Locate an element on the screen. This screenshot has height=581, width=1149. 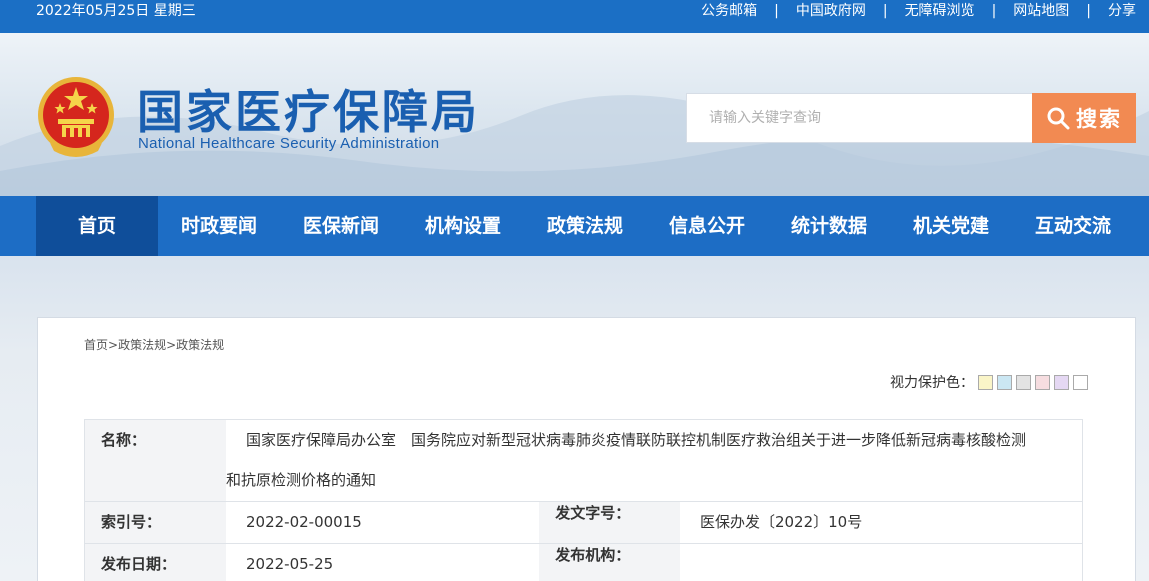
swatch-white is located at coordinates (1080, 382).